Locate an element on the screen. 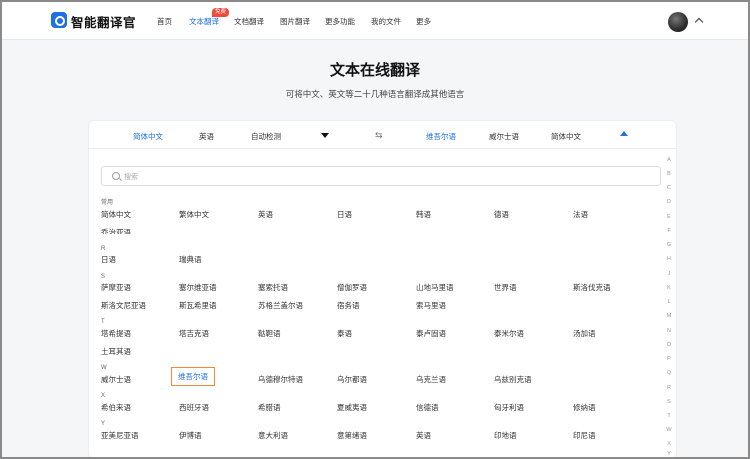  group-label-r: R is located at coordinates (103, 249).